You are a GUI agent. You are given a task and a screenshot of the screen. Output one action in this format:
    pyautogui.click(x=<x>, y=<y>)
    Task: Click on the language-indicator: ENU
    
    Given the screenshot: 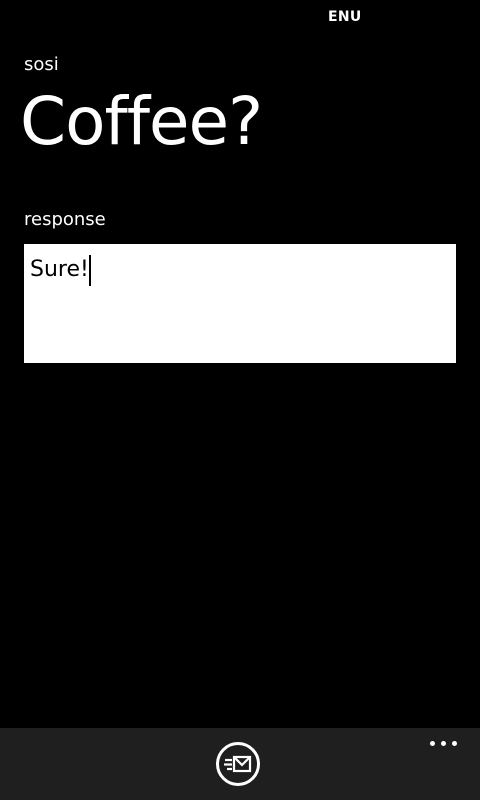 What is the action you would take?
    pyautogui.click(x=345, y=17)
    